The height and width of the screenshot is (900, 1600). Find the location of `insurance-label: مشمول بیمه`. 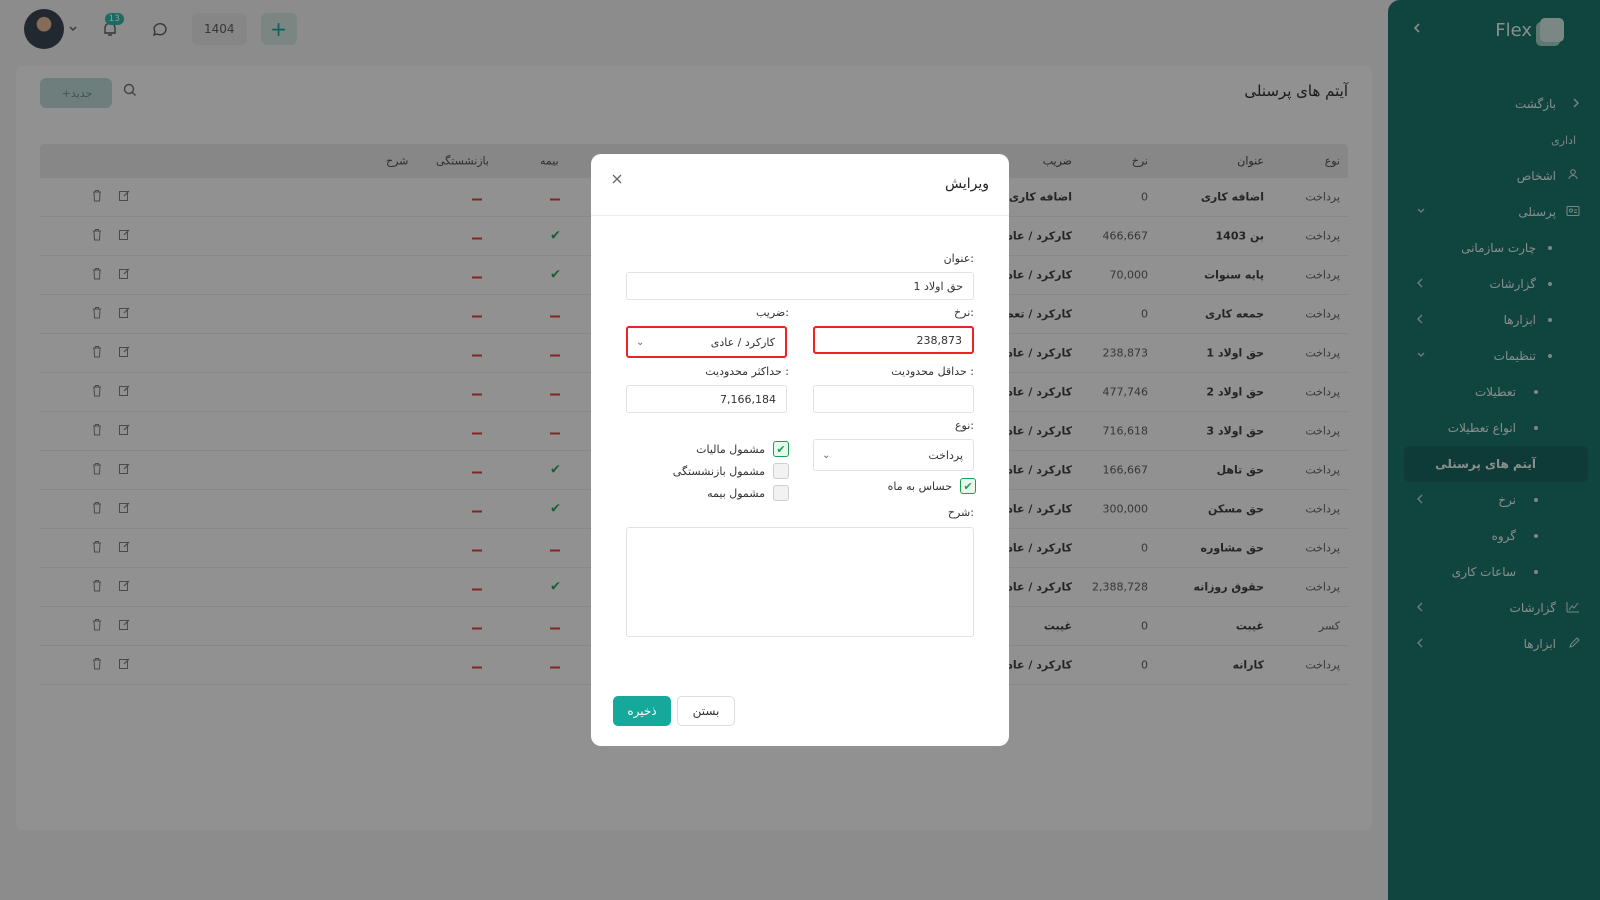

insurance-label: مشمول بیمه is located at coordinates (736, 493).